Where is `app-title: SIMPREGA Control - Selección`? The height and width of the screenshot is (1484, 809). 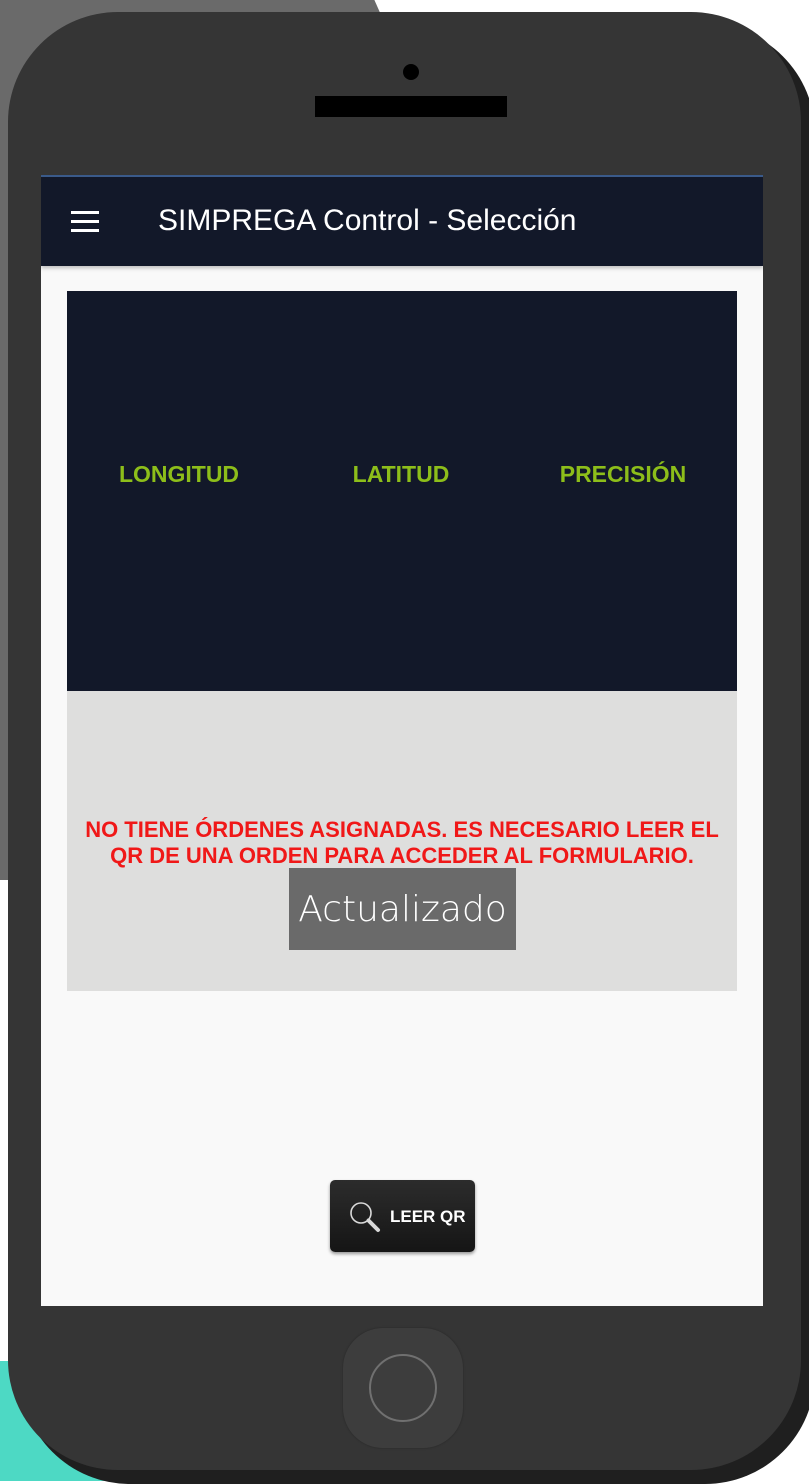
app-title: SIMPREGA Control - Selección is located at coordinates (367, 220).